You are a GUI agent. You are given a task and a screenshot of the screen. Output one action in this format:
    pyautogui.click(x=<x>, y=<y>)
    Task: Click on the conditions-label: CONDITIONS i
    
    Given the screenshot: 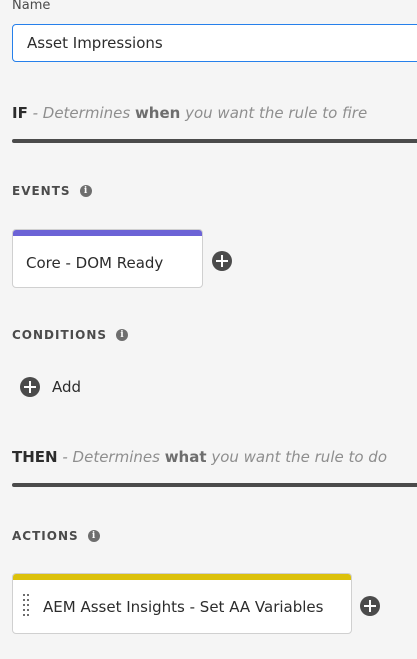 What is the action you would take?
    pyautogui.click(x=70, y=335)
    